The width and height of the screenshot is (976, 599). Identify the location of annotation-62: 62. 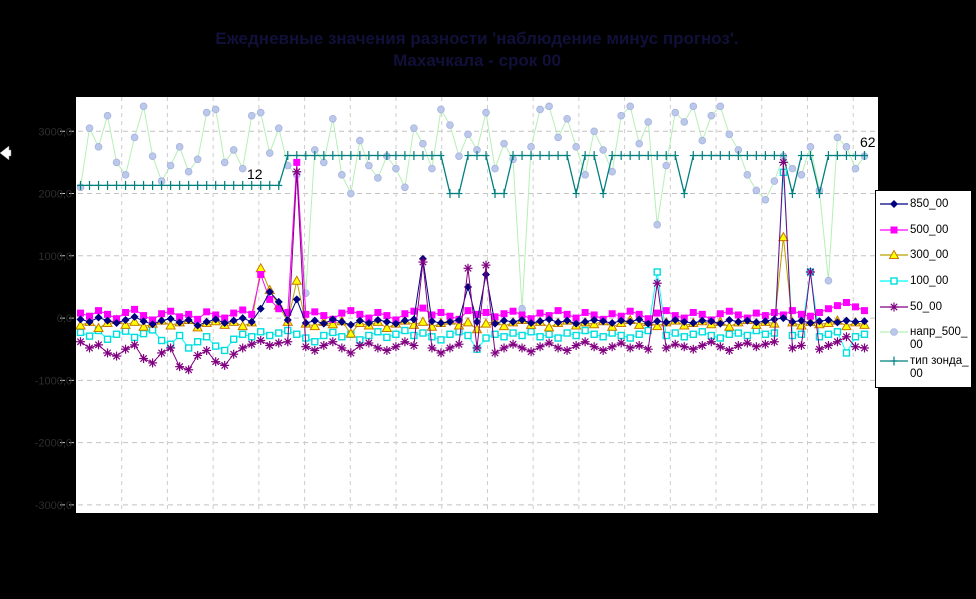
(868, 142).